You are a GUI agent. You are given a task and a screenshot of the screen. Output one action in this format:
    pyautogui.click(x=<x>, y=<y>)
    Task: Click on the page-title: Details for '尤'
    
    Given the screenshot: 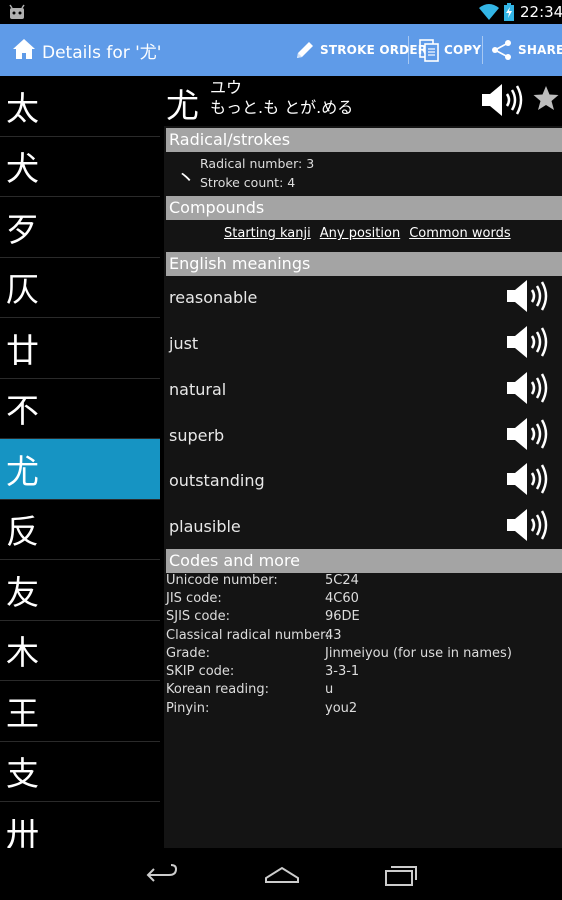 What is the action you would take?
    pyautogui.click(x=102, y=53)
    